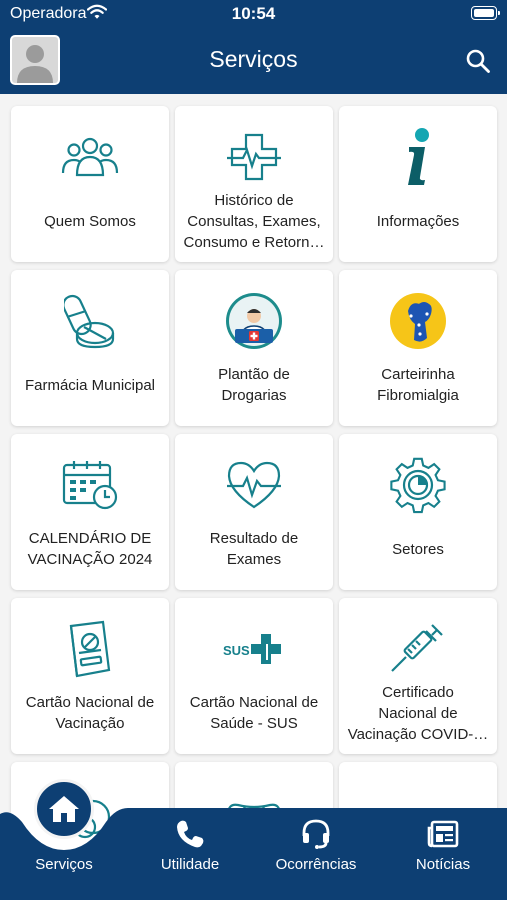 The height and width of the screenshot is (900, 507). Describe the element at coordinates (316, 834) in the screenshot. I see `headset-icon` at that location.